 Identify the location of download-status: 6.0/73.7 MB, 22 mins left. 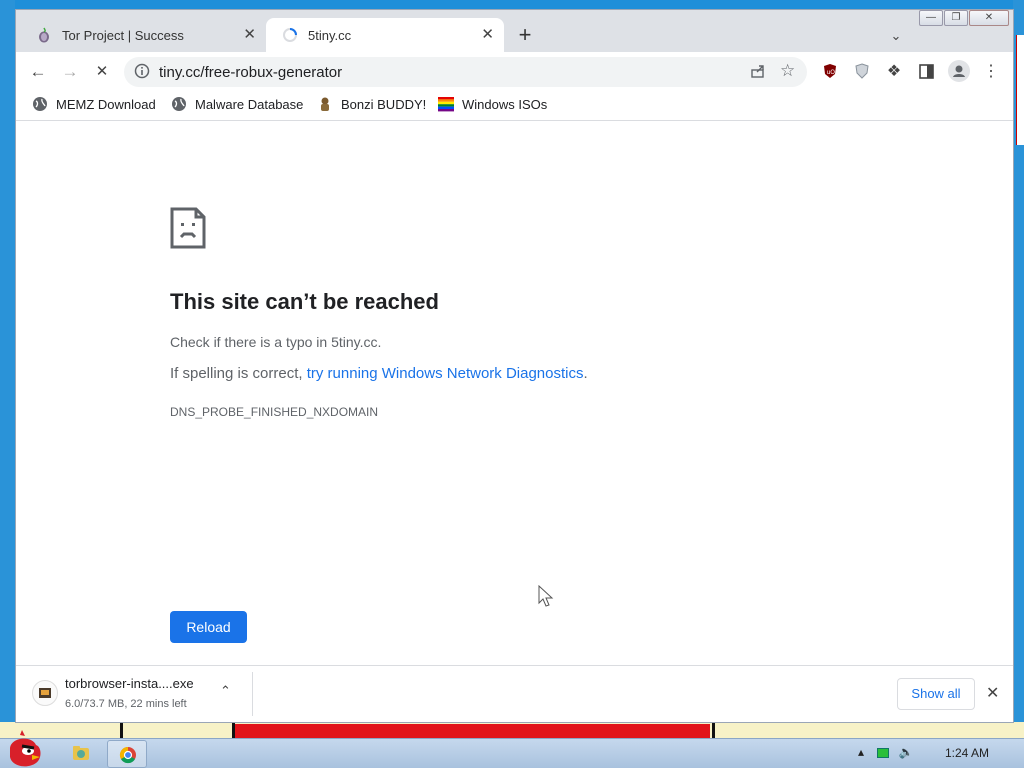
(126, 704).